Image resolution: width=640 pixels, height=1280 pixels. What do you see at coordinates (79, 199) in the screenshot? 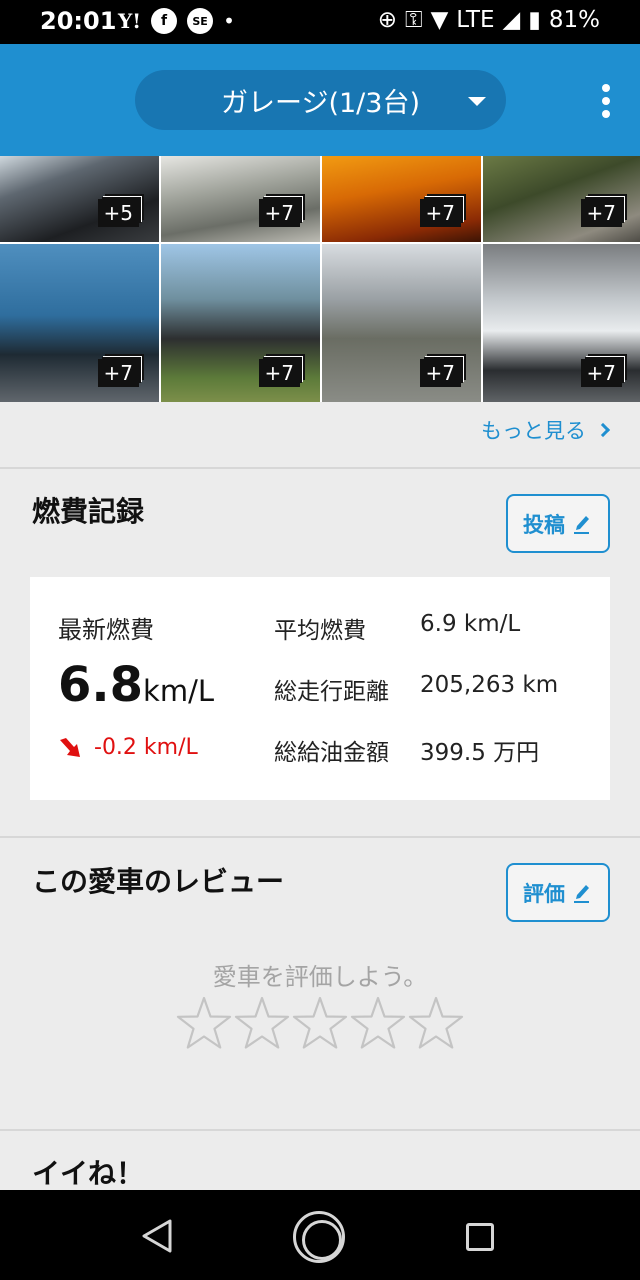
I see `photo-thumbnail: +5` at bounding box center [79, 199].